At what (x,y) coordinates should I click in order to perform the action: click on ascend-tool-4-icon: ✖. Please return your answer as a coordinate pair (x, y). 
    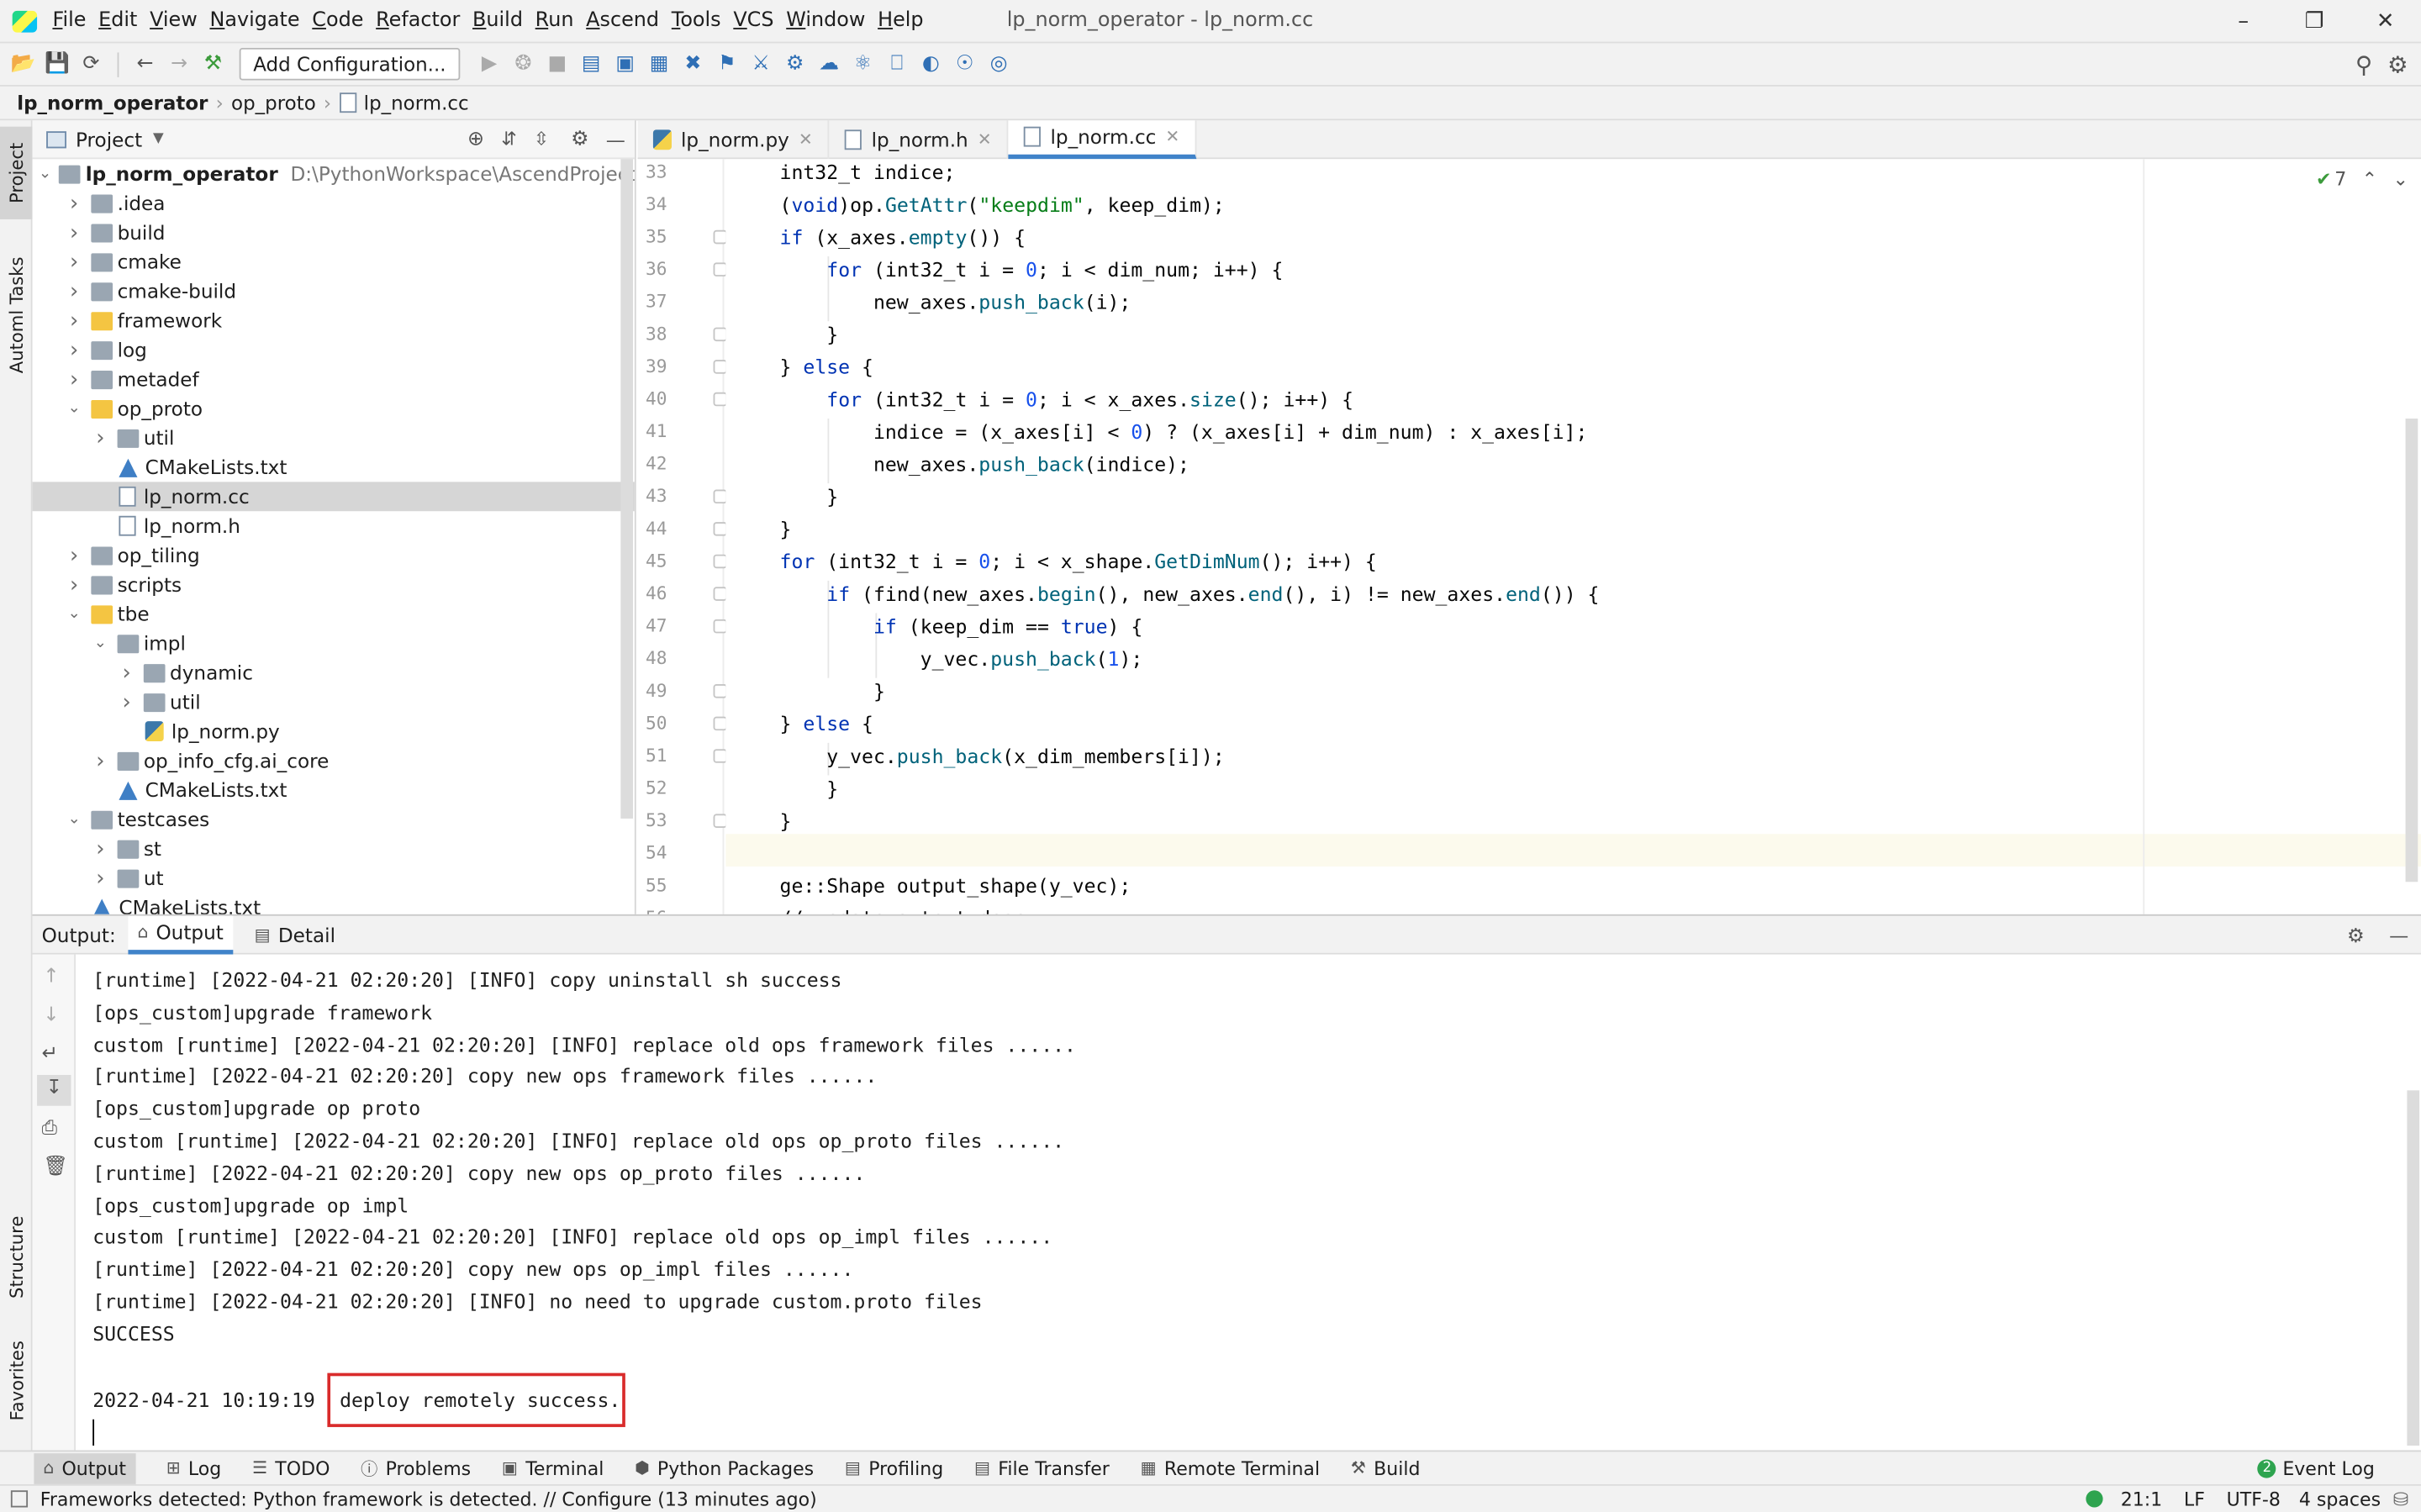
    Looking at the image, I should click on (692, 64).